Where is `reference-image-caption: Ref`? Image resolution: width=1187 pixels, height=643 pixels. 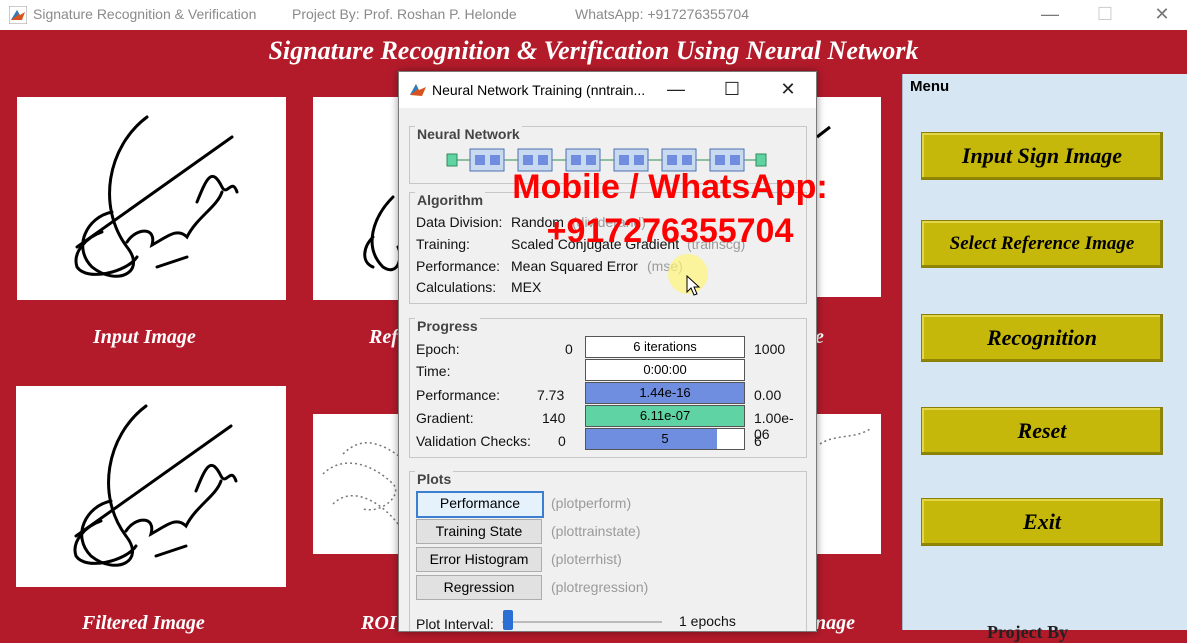
reference-image-caption: Ref is located at coordinates (383, 337).